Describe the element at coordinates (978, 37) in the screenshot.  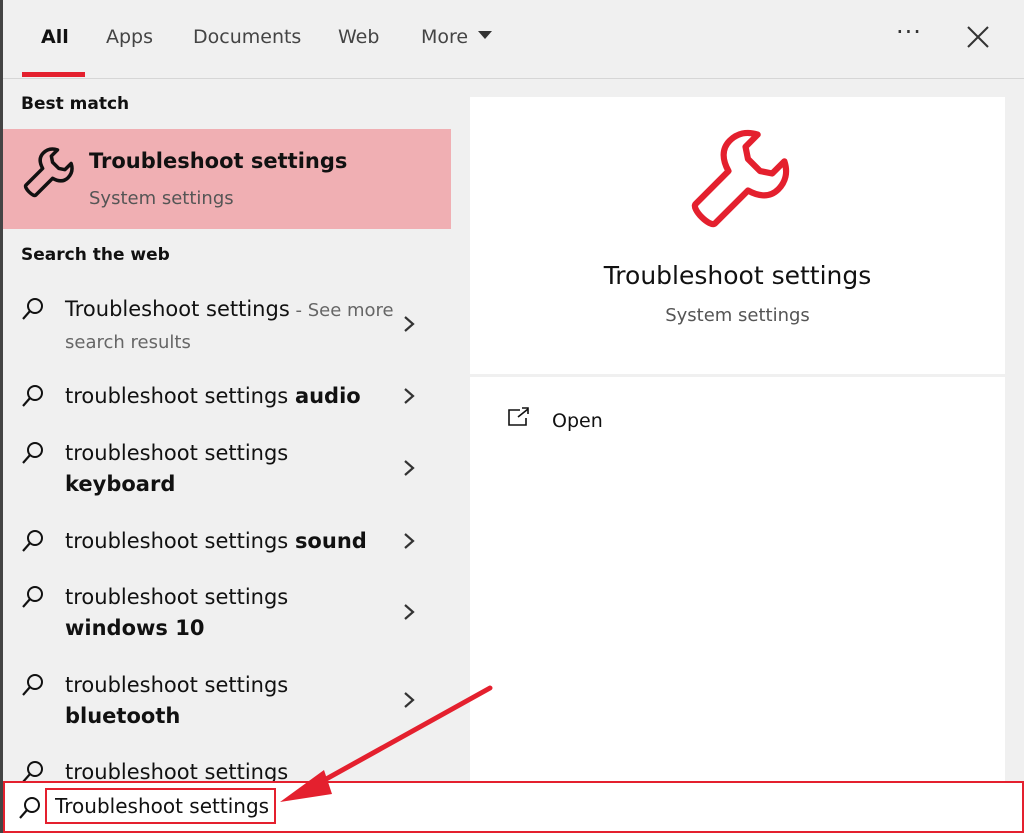
I see `close-icon` at that location.